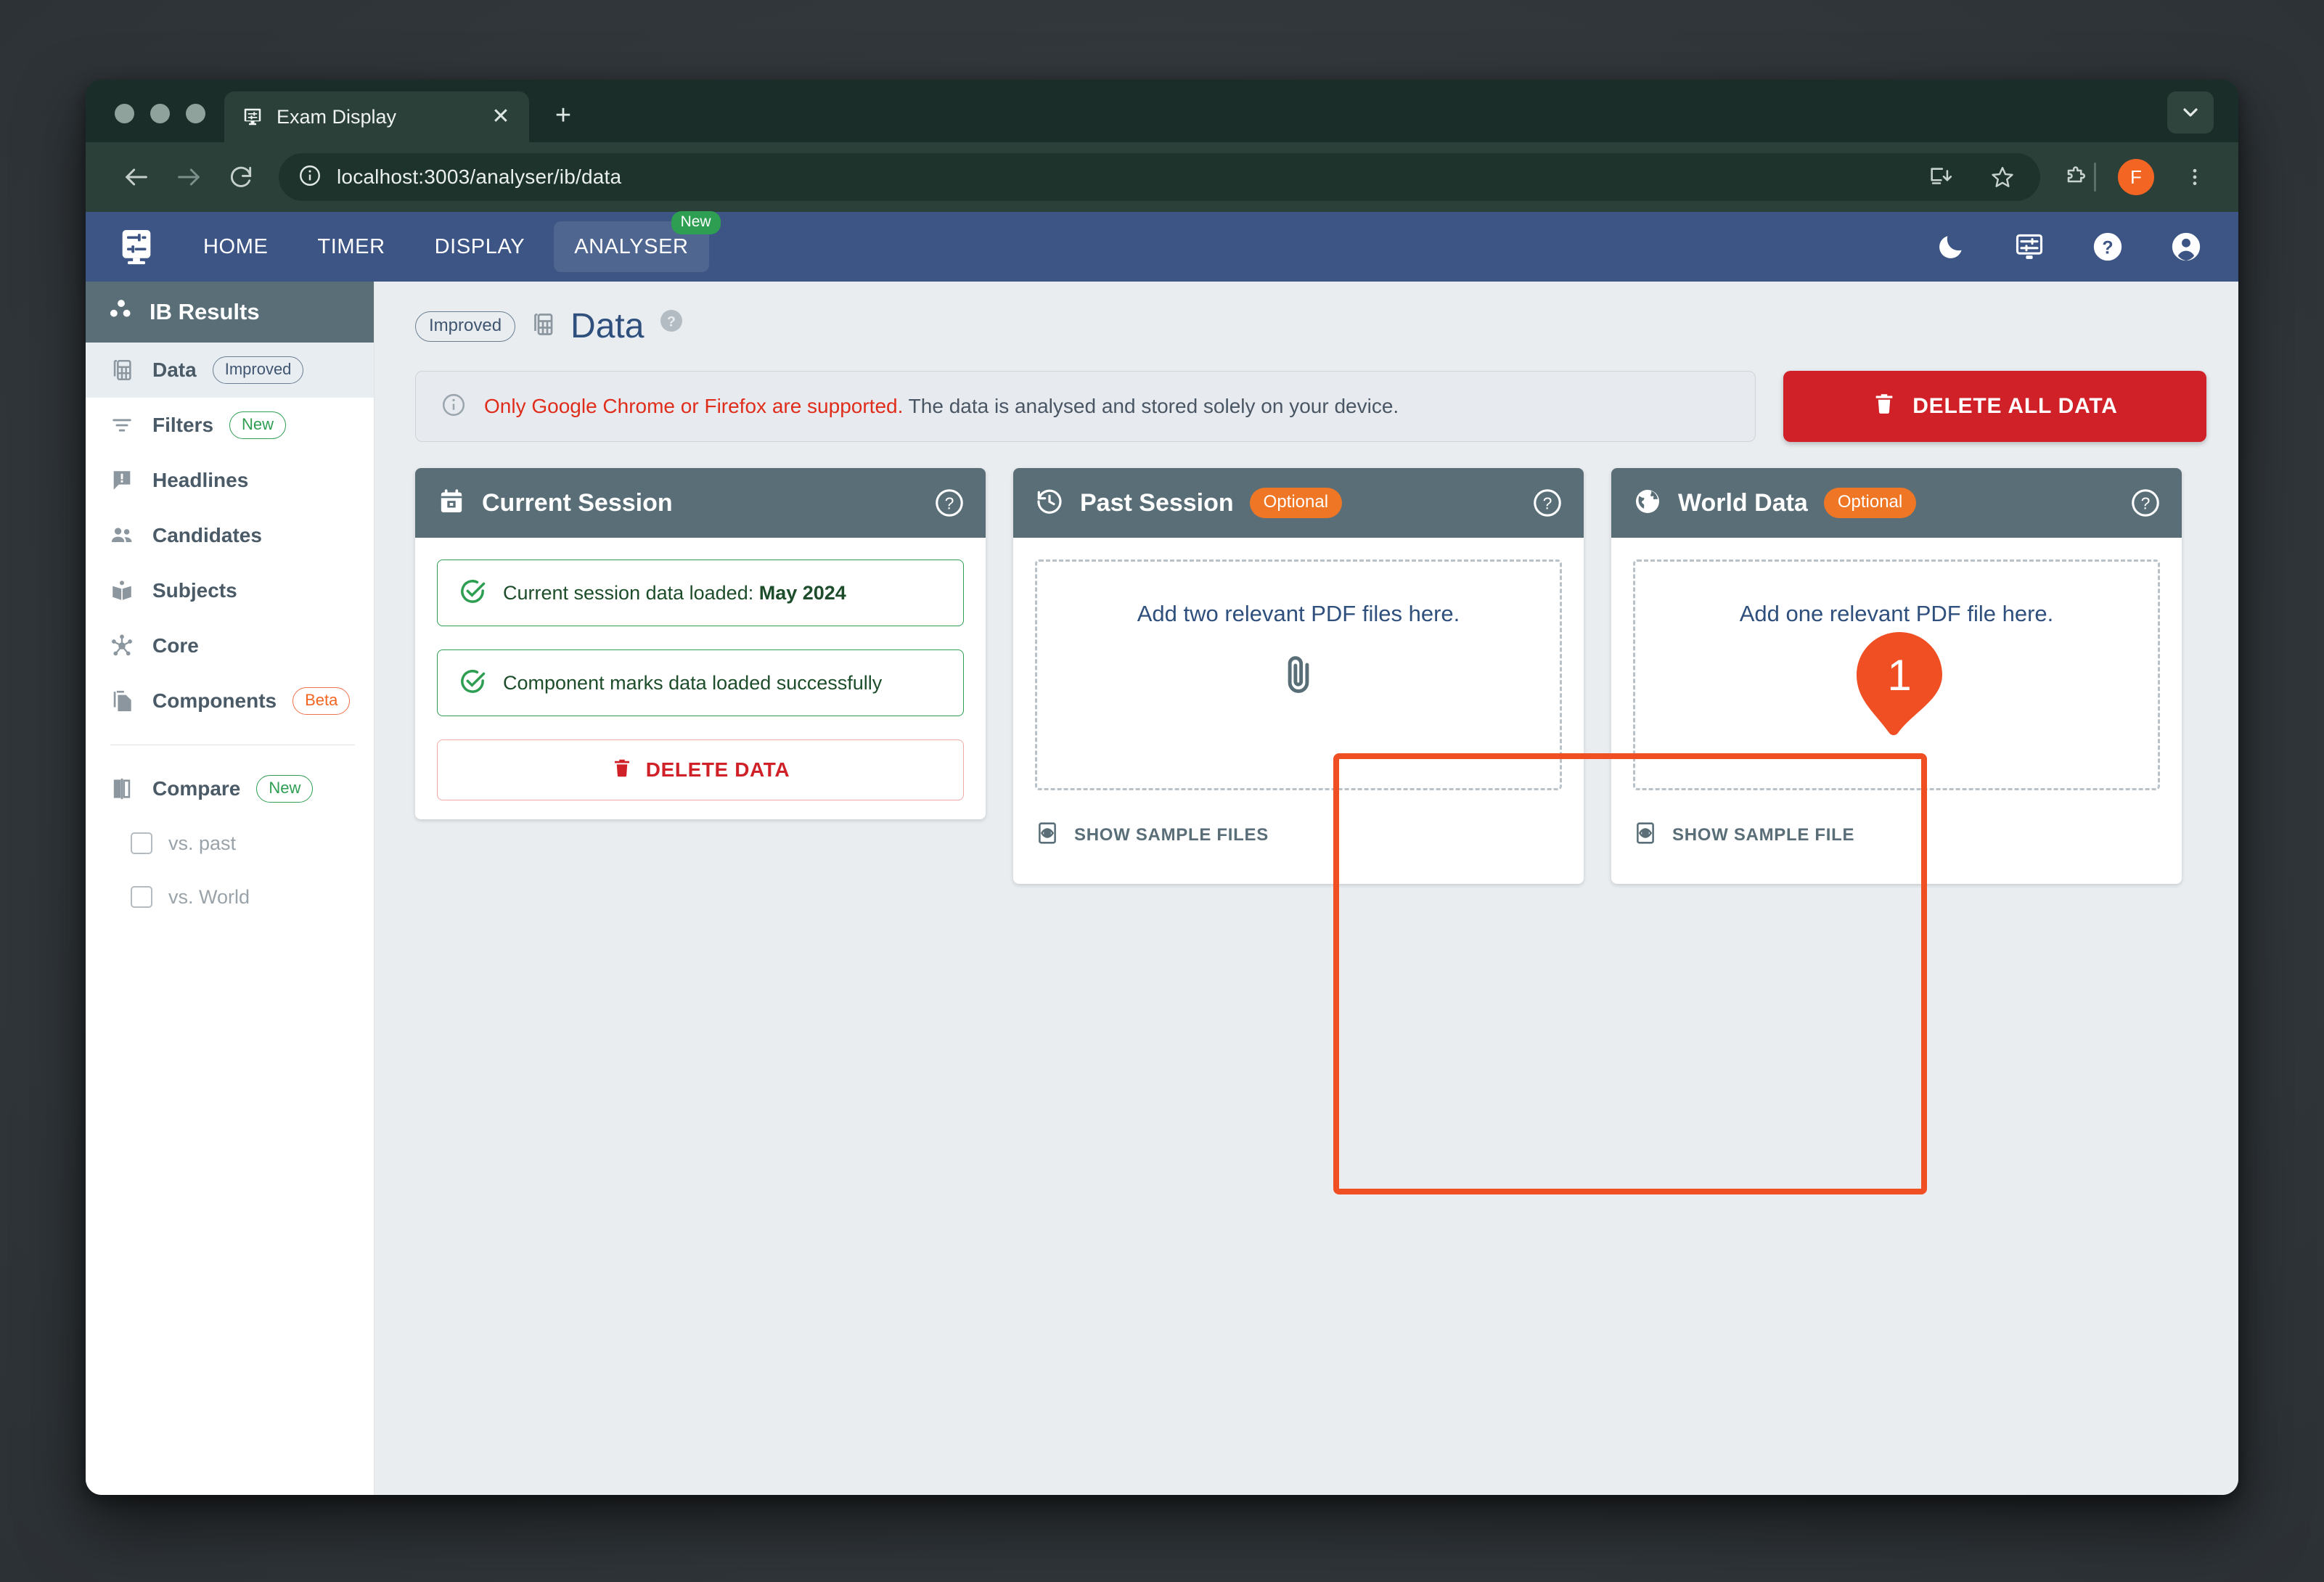  I want to click on chevron-down-icon, so click(2190, 112).